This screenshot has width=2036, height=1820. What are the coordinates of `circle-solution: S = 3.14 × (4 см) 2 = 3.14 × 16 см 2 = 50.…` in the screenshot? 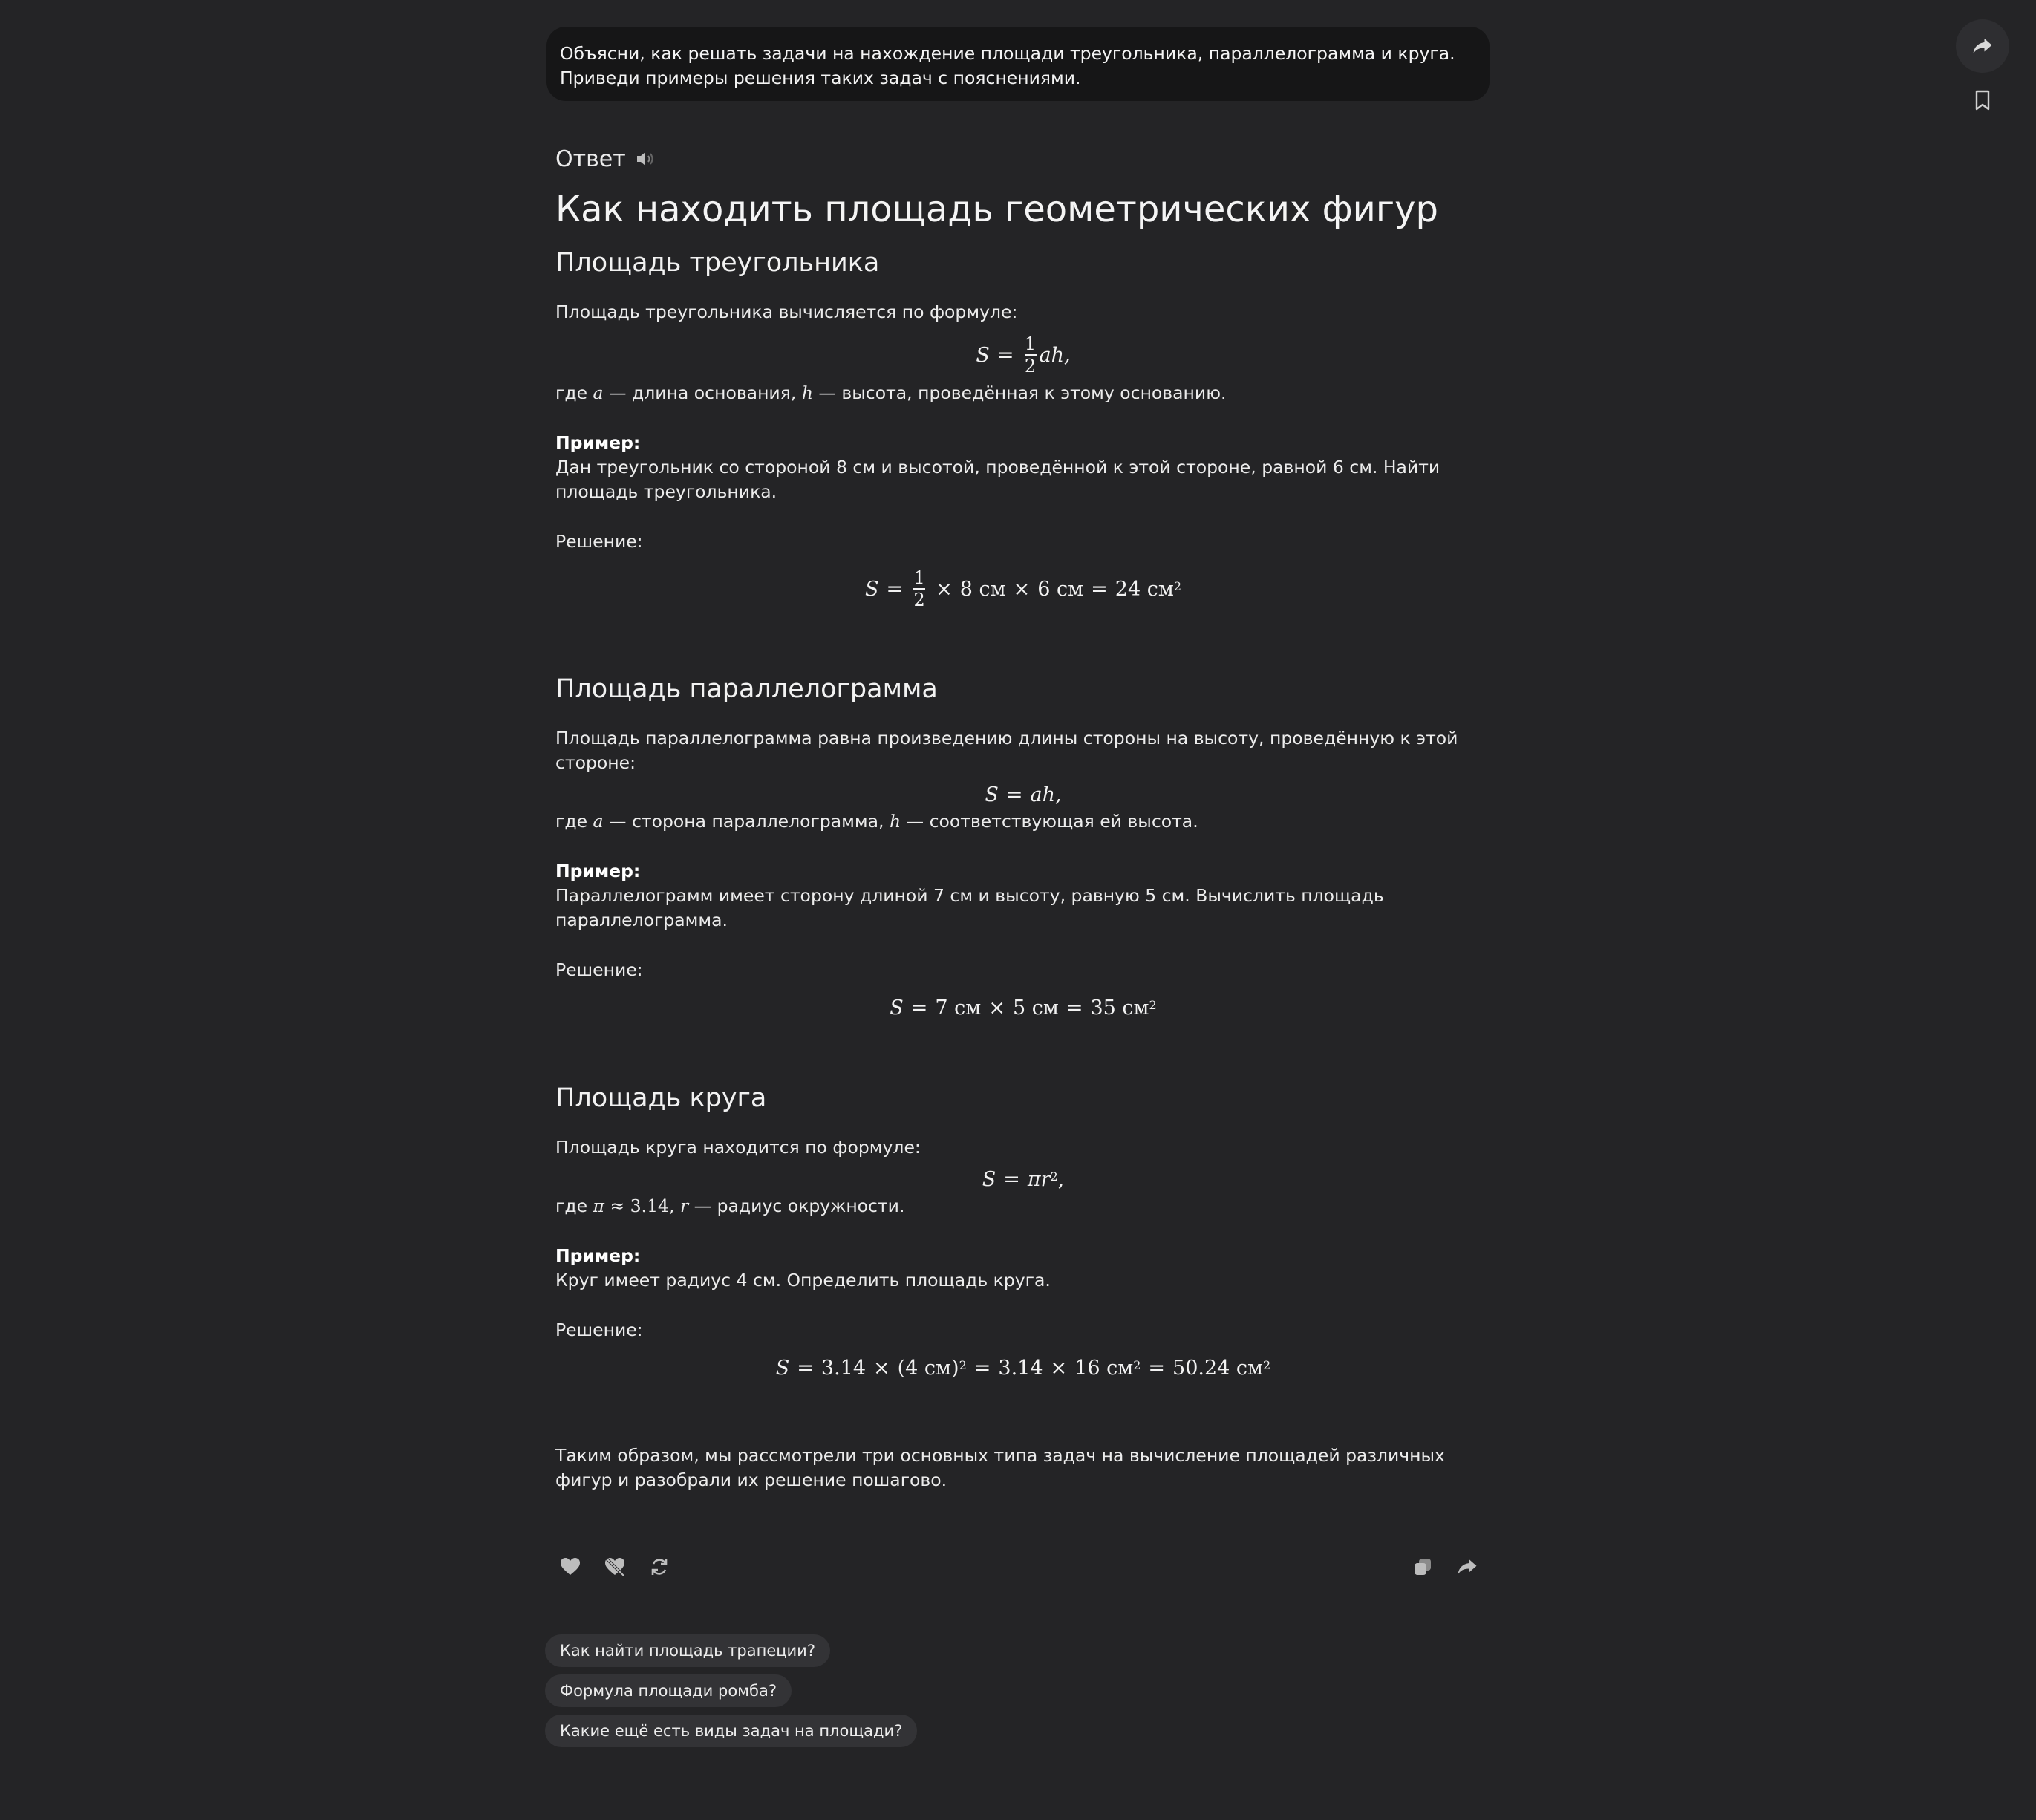 It's located at (1023, 1368).